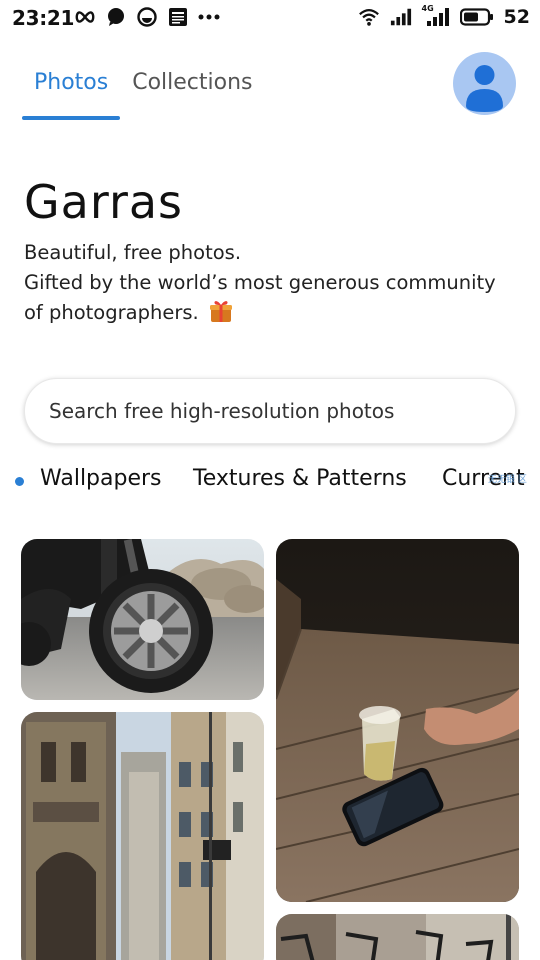 The width and height of the screenshot is (540, 960). I want to click on photo-city-street, so click(142, 836).